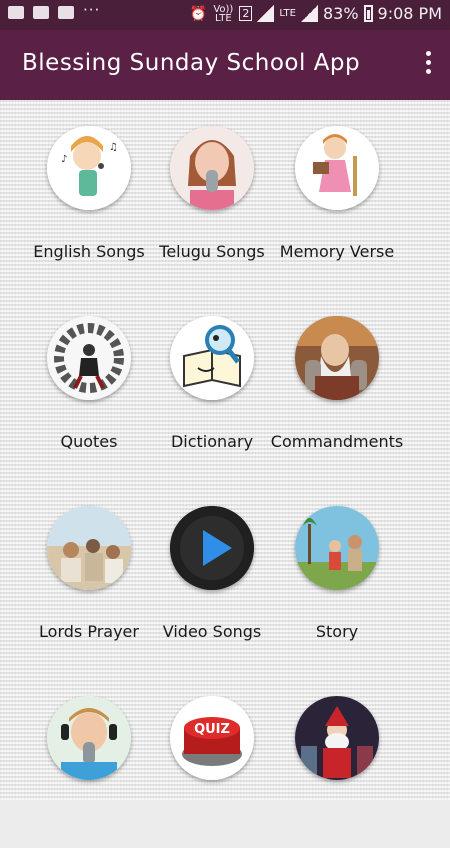 The width and height of the screenshot is (450, 848). Describe the element at coordinates (340, 13) in the screenshot. I see `battery-percent: 83%` at that location.